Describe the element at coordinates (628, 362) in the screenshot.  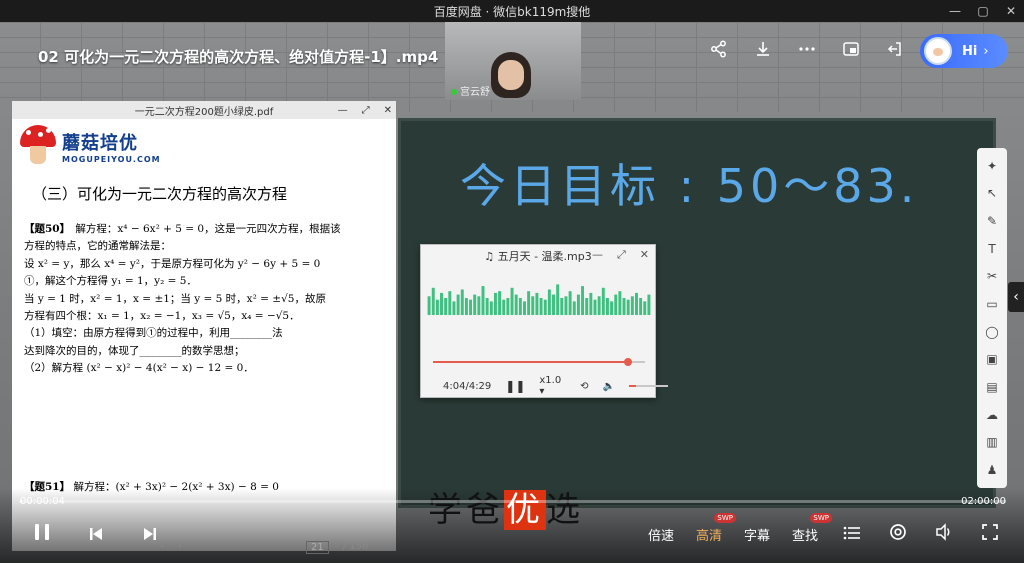
I see `music-progress-knob` at that location.